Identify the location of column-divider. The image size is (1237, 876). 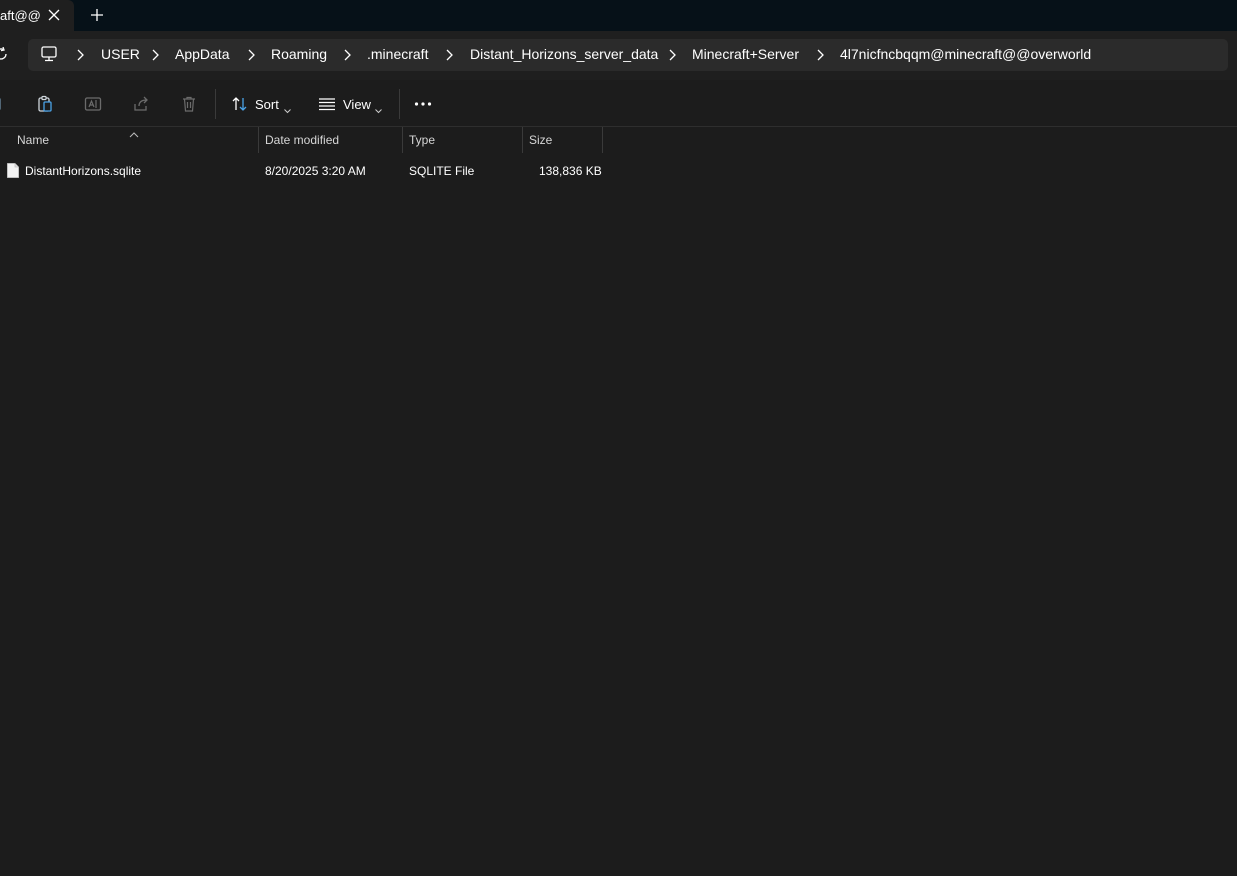
(602, 140).